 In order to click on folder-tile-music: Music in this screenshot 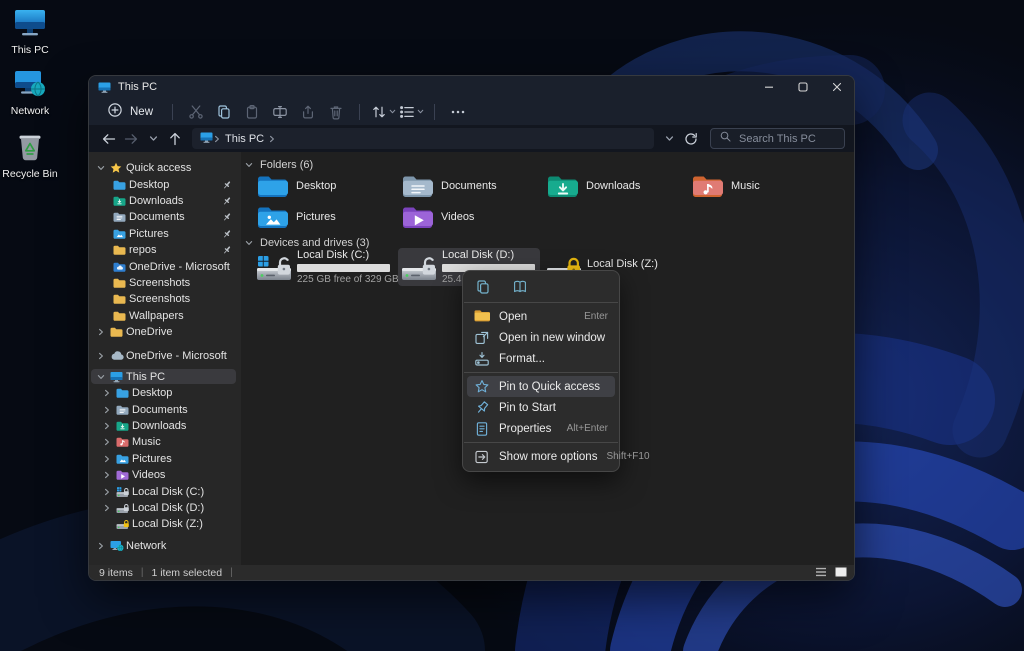, I will do `click(761, 187)`.